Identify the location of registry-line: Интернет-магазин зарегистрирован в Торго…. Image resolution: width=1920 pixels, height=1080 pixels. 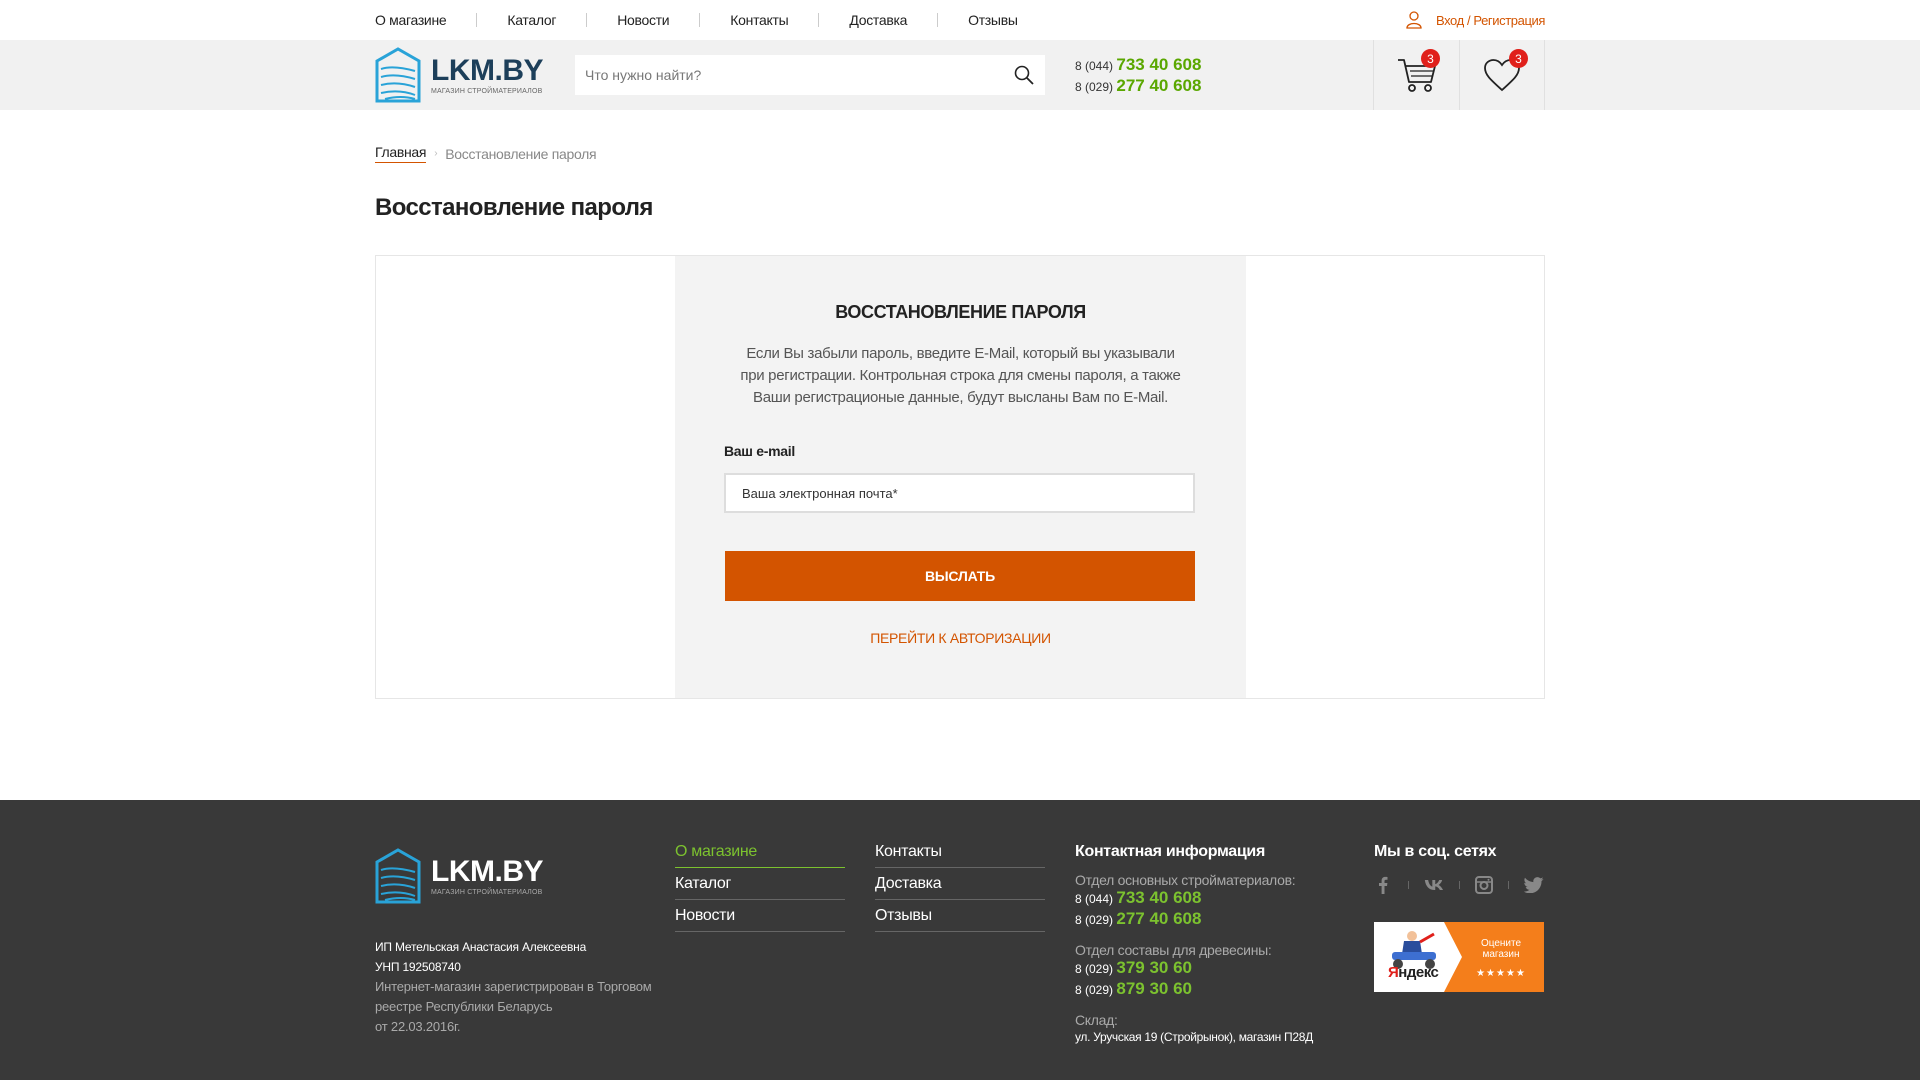
(513, 986).